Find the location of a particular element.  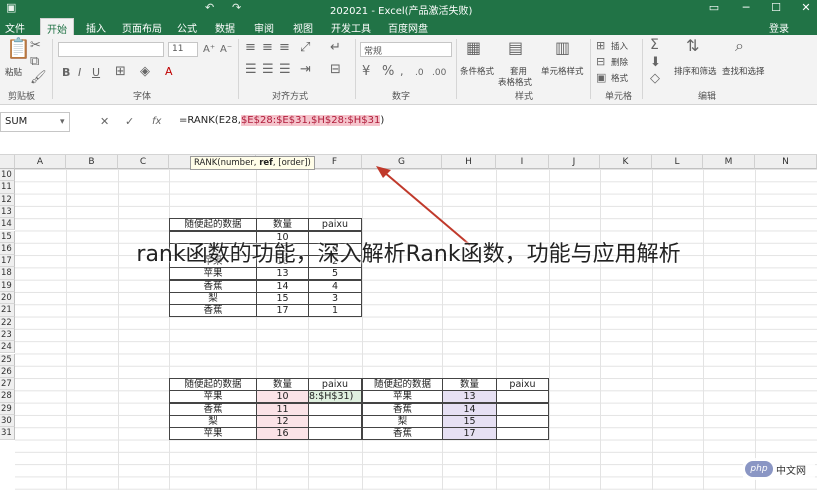

php-logo-icon: php is located at coordinates (759, 469).